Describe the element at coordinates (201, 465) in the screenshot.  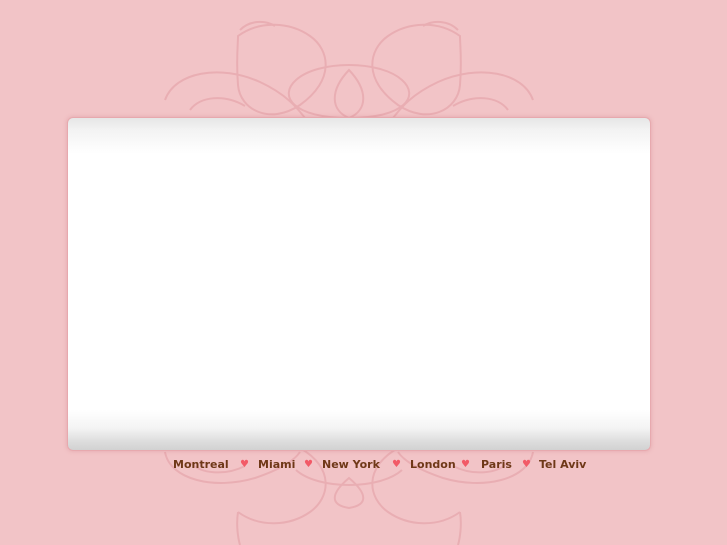
I see `nav-link-montreal: Montreal` at that location.